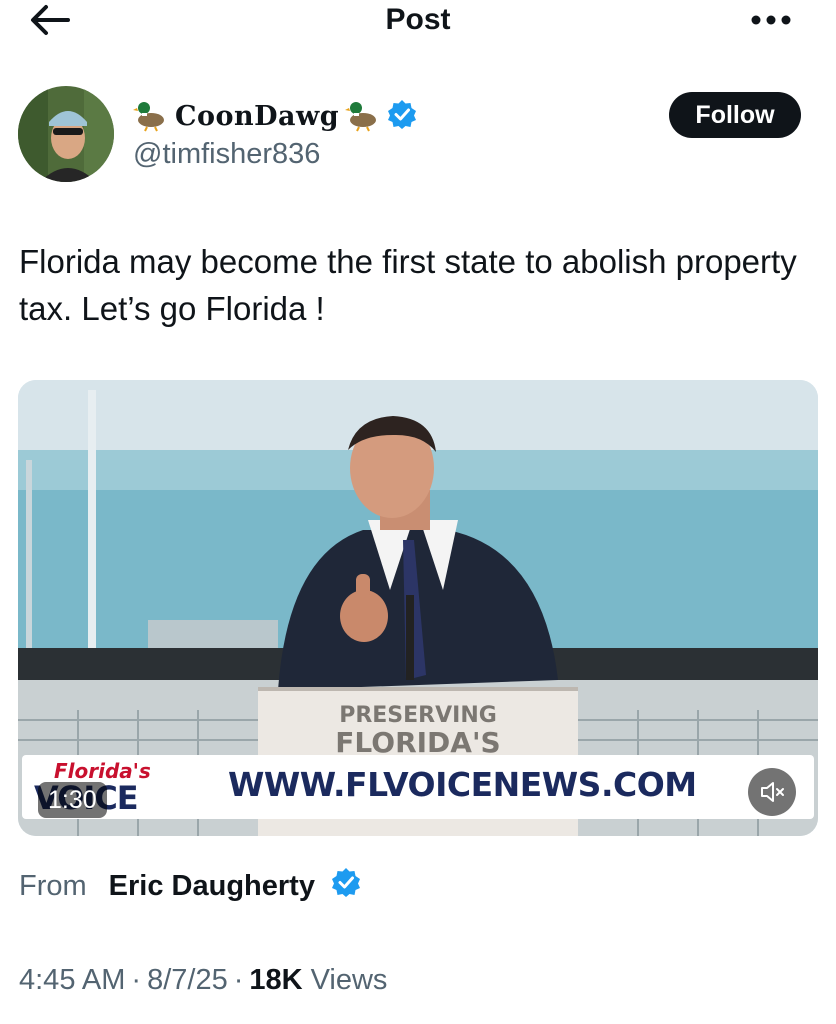 This screenshot has height=1024, width=836. I want to click on author-display-name: CoonDawg, so click(257, 116).